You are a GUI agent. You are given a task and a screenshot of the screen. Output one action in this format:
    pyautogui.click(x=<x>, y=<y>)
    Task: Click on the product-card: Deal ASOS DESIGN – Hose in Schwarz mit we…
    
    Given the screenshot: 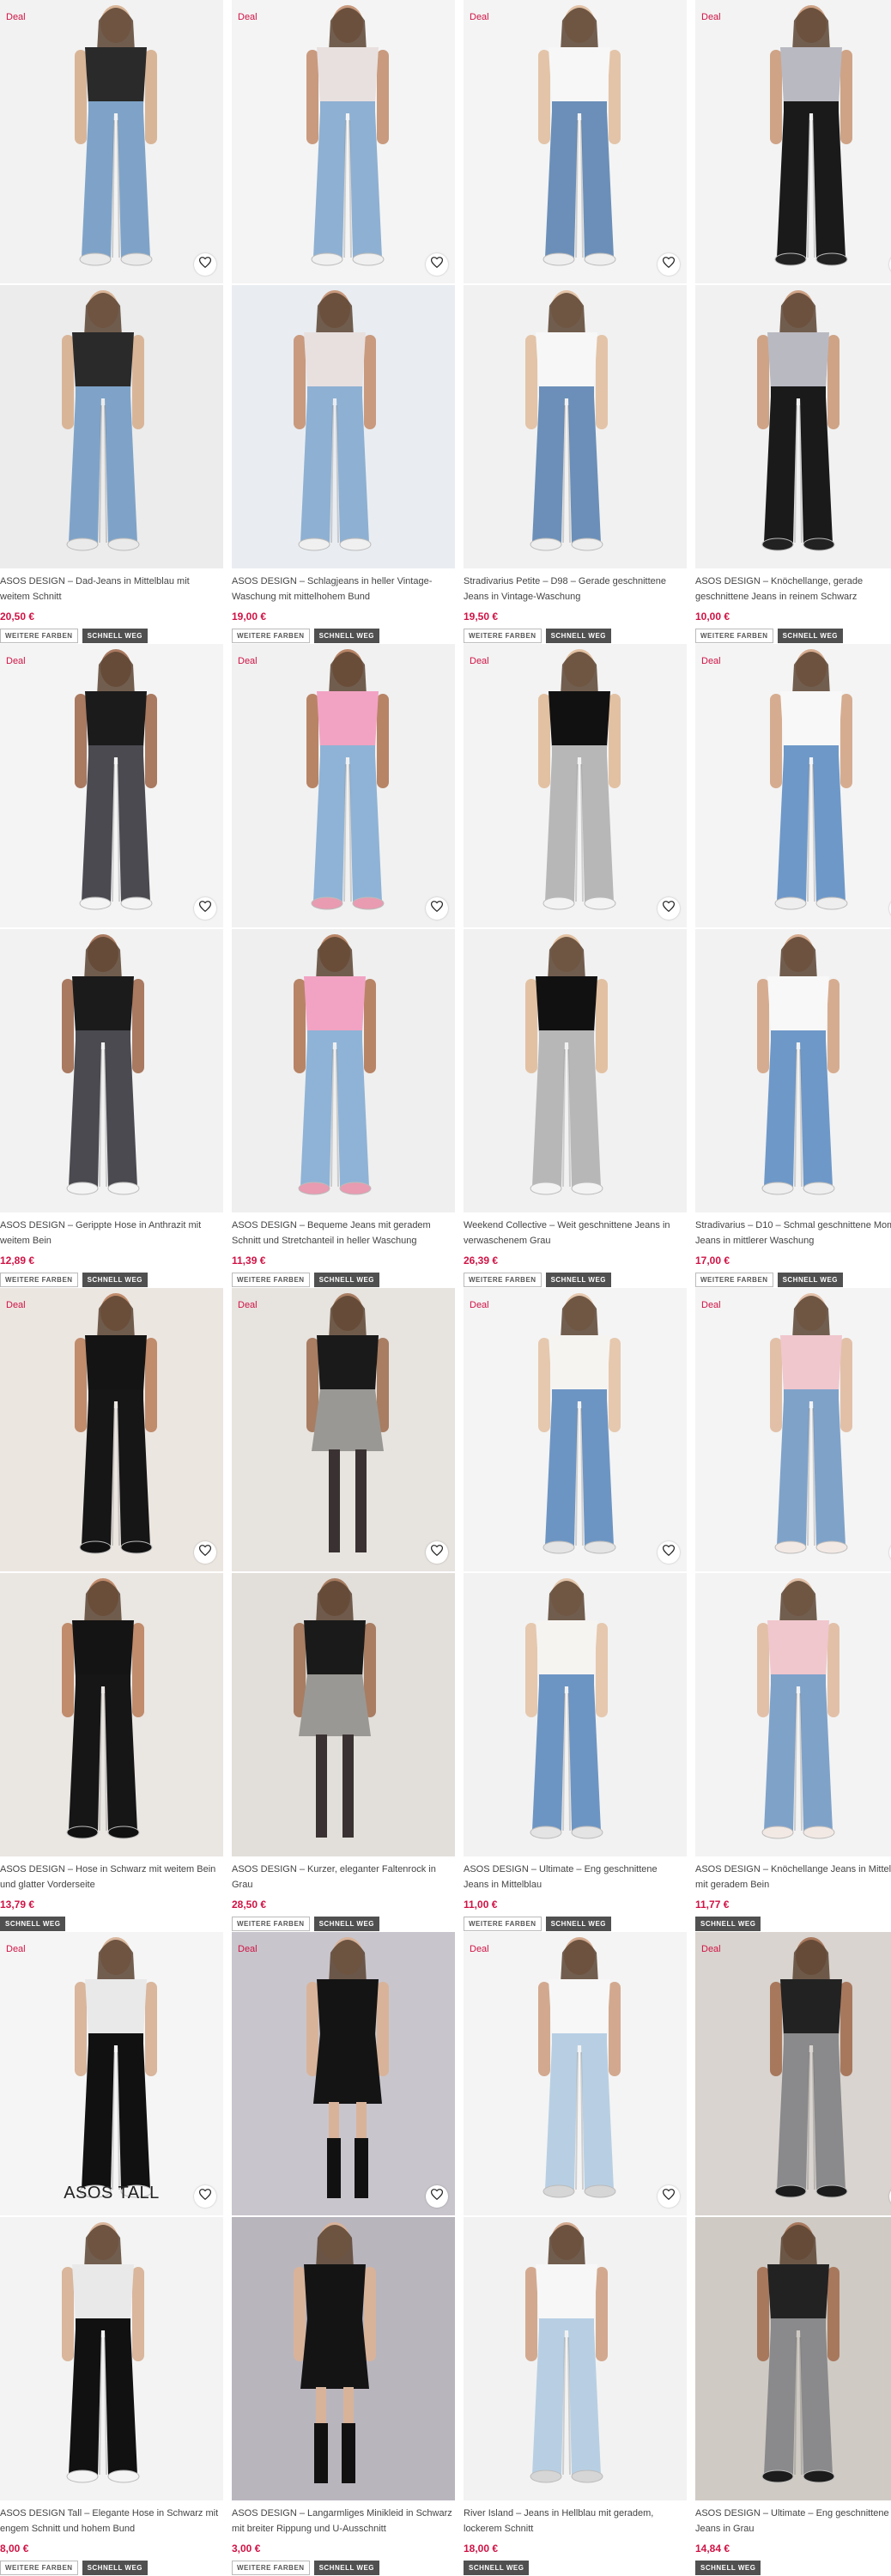 What is the action you would take?
    pyautogui.click(x=111, y=1610)
    